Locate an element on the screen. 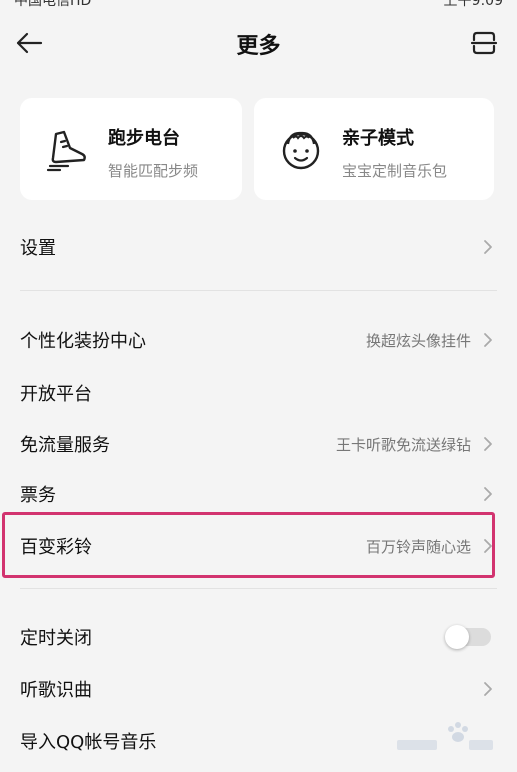  scan-button is located at coordinates (484, 43).